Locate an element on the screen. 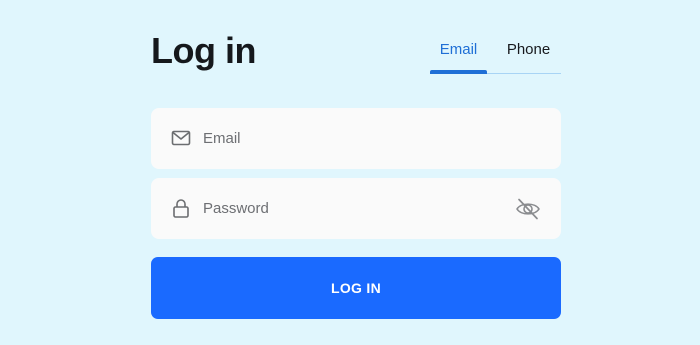 The image size is (700, 345). lock-icon is located at coordinates (181, 208).